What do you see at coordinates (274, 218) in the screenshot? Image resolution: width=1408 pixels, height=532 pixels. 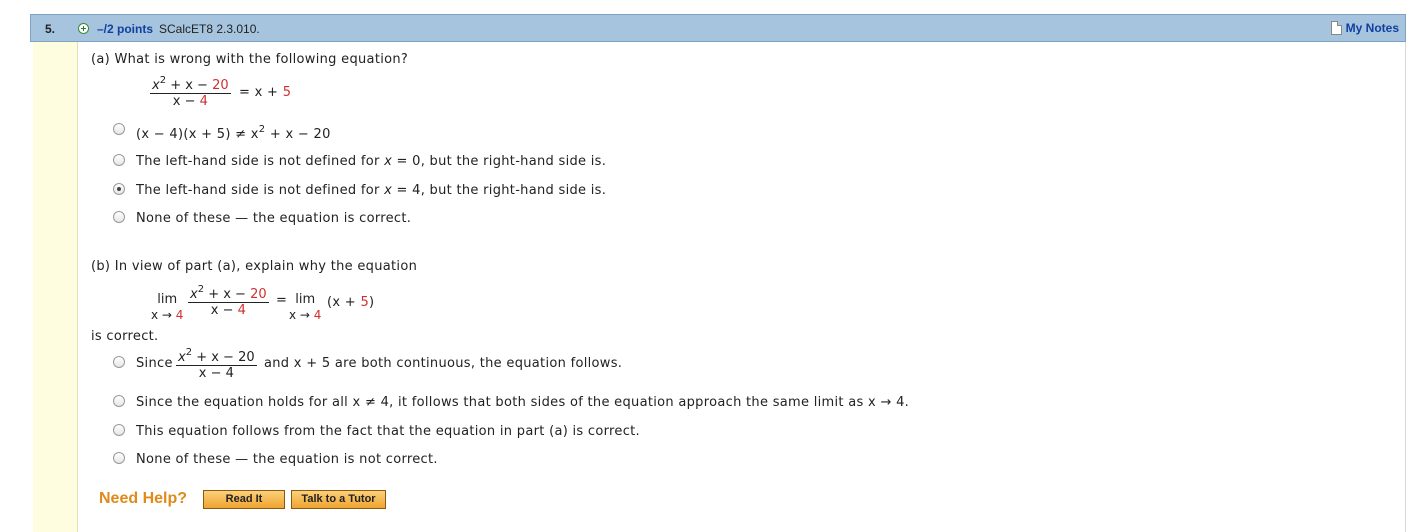 I see `option-a4-label: None of these — the equation is correct.` at bounding box center [274, 218].